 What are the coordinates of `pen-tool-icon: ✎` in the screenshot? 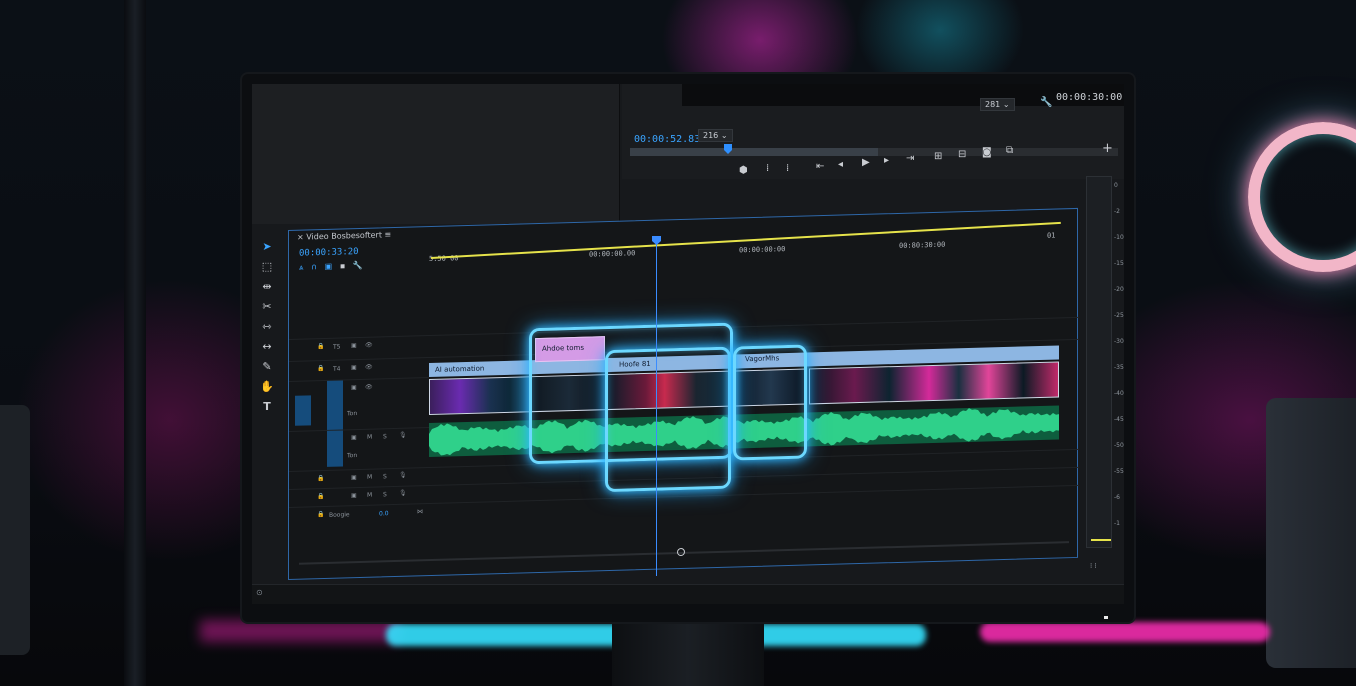 It's located at (267, 367).